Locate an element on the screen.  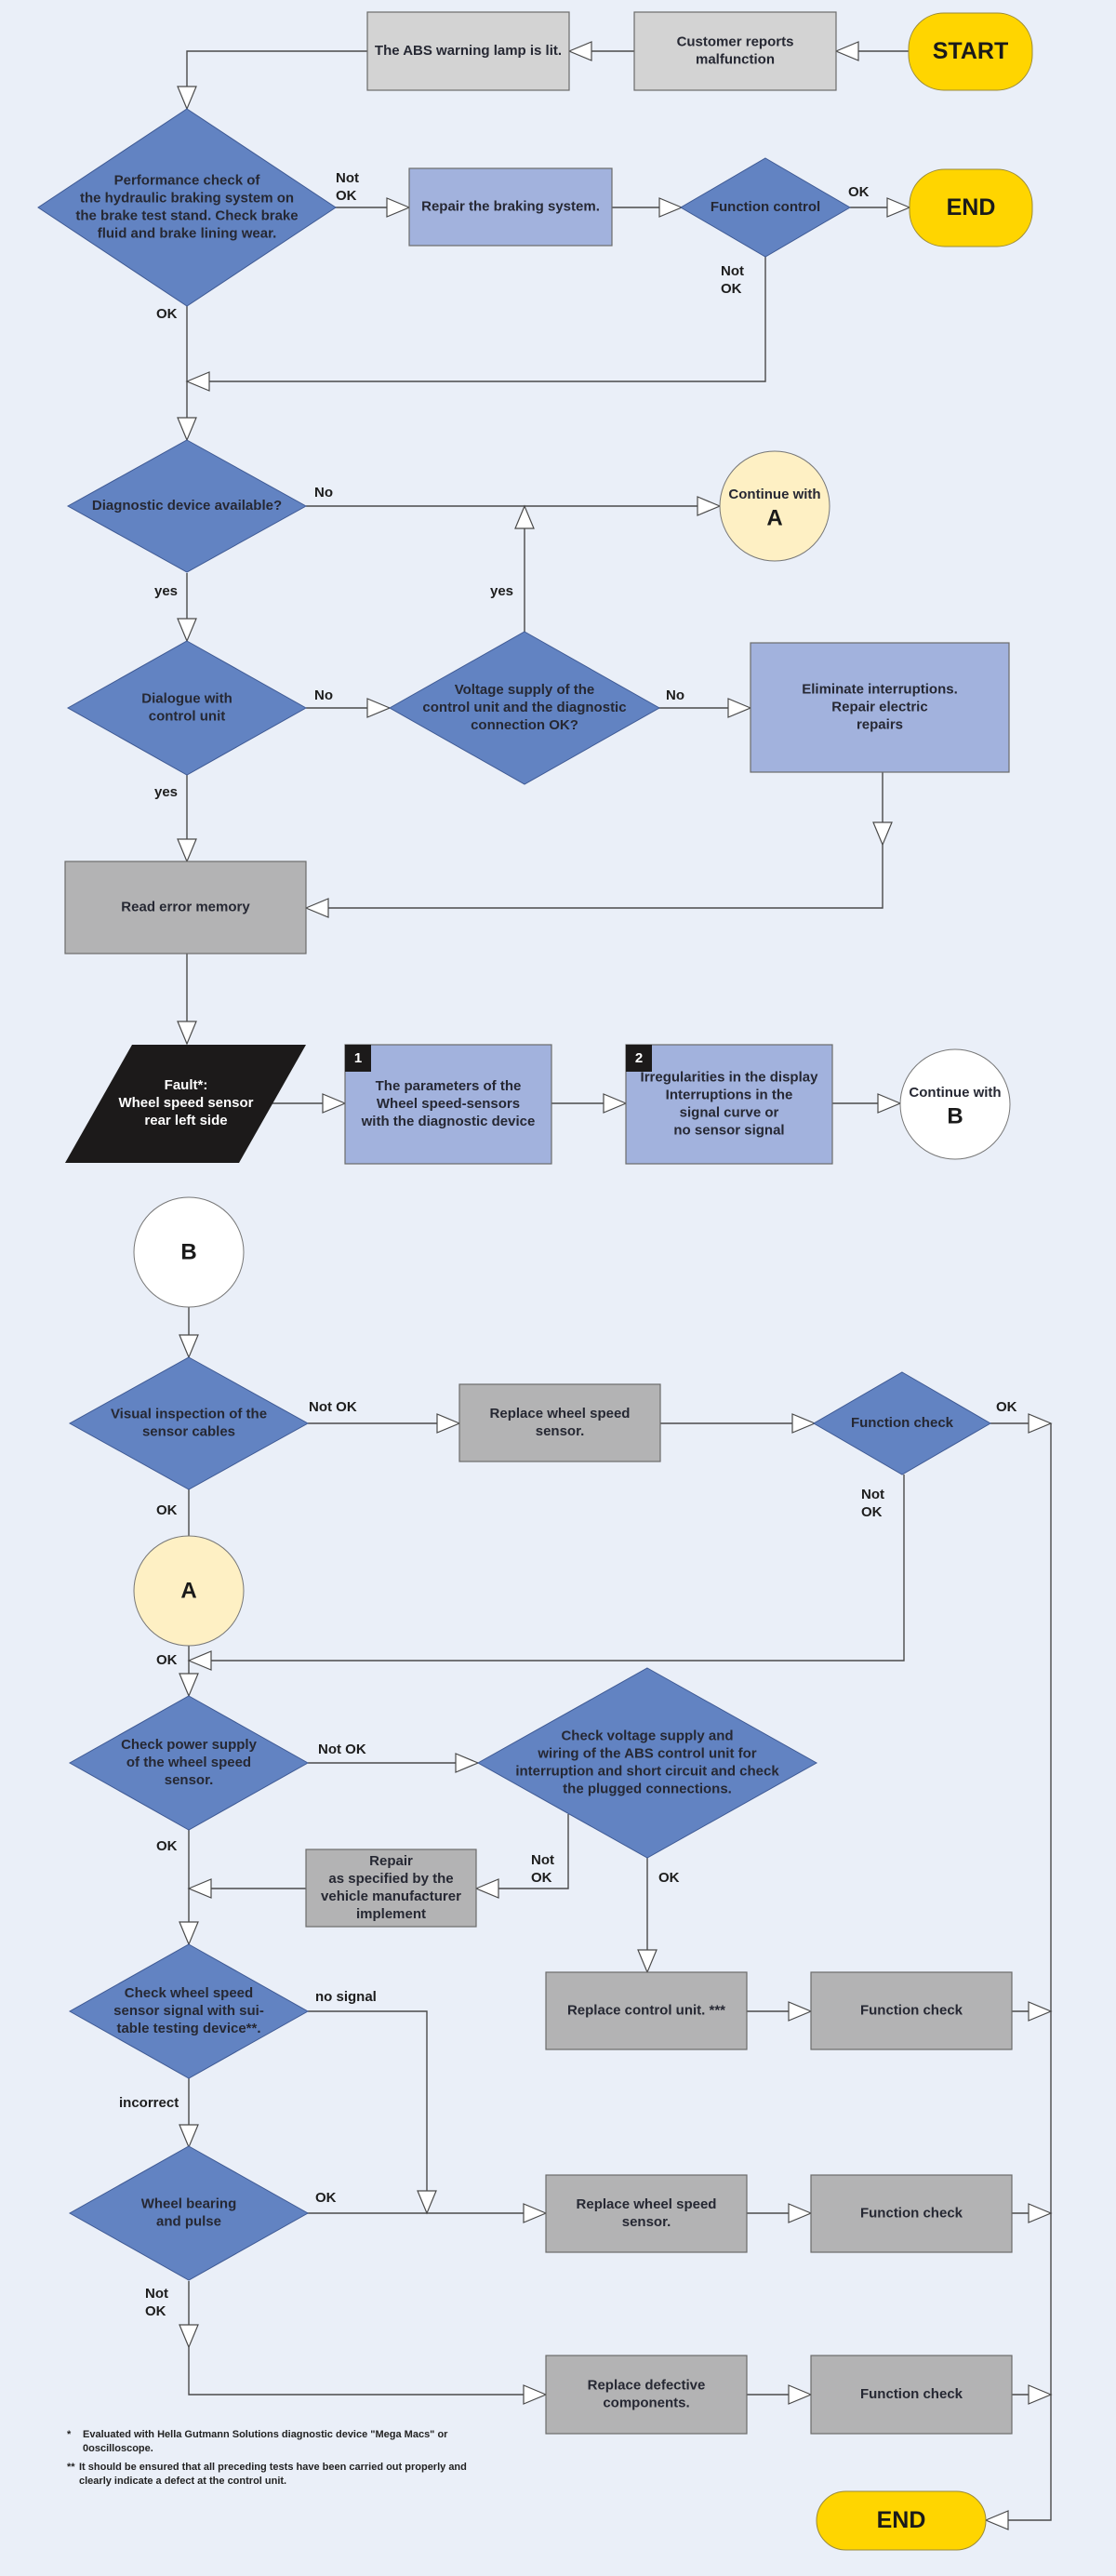
check-voltage-abs-decision-text-line: the plugged connections. is located at coordinates (647, 1788).